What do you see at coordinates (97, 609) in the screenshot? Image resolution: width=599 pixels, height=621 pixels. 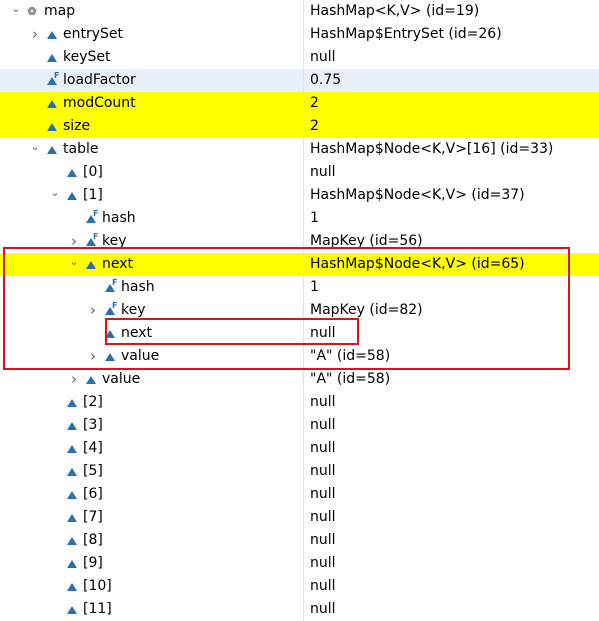 I see `variable-name: [11]` at bounding box center [97, 609].